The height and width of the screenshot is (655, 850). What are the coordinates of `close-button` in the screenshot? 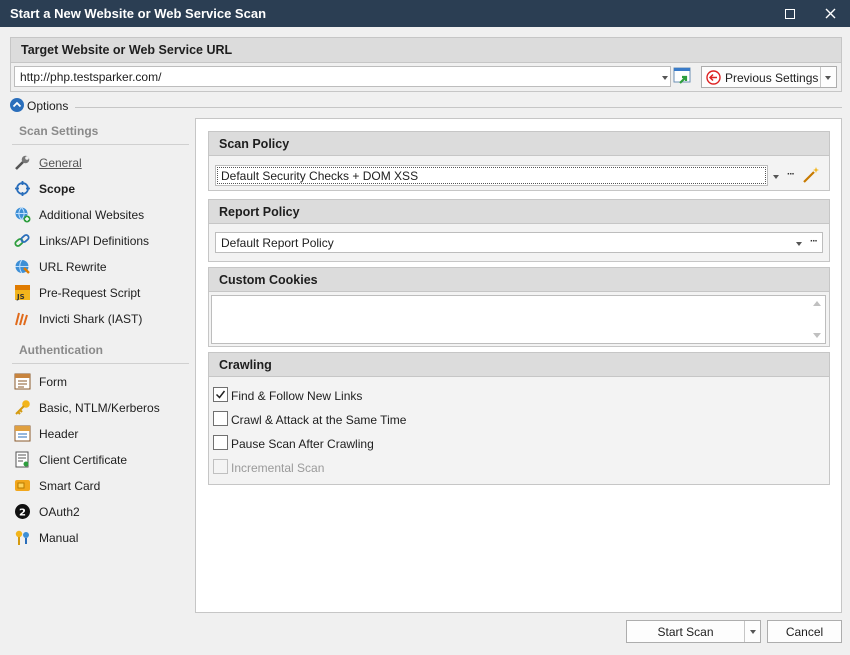 It's located at (830, 13).